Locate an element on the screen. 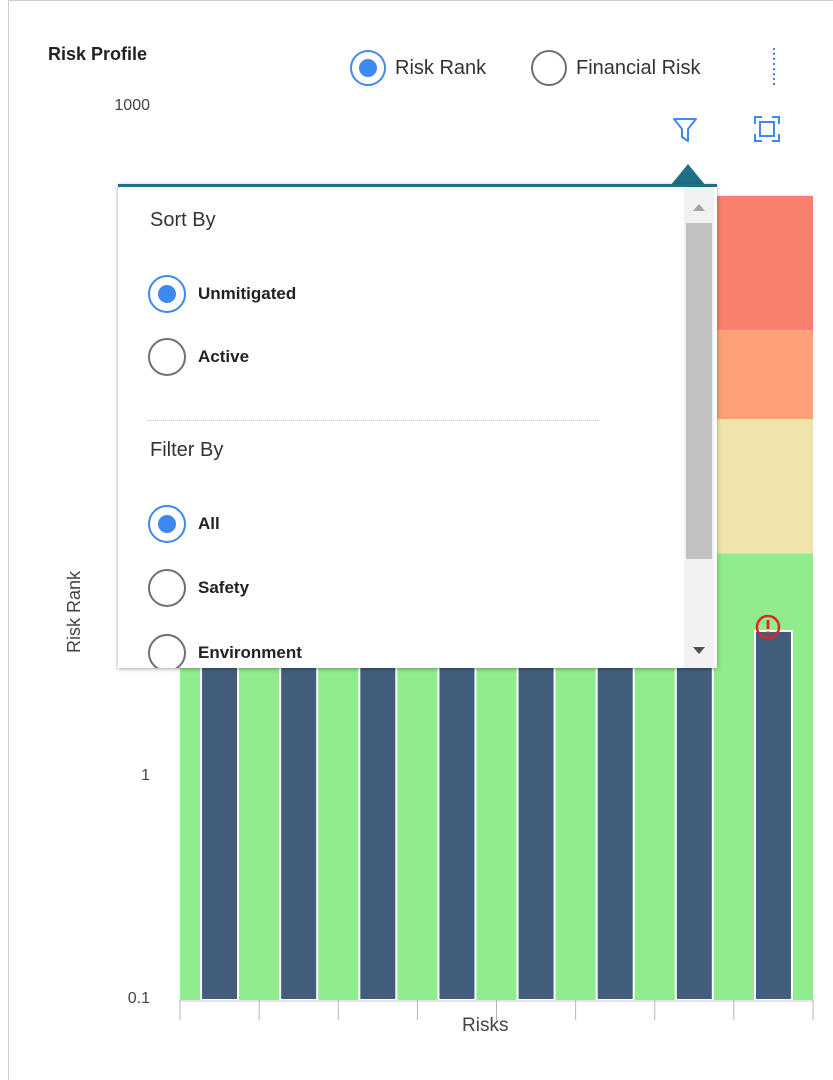  popup-scrollbar is located at coordinates (699, 427).